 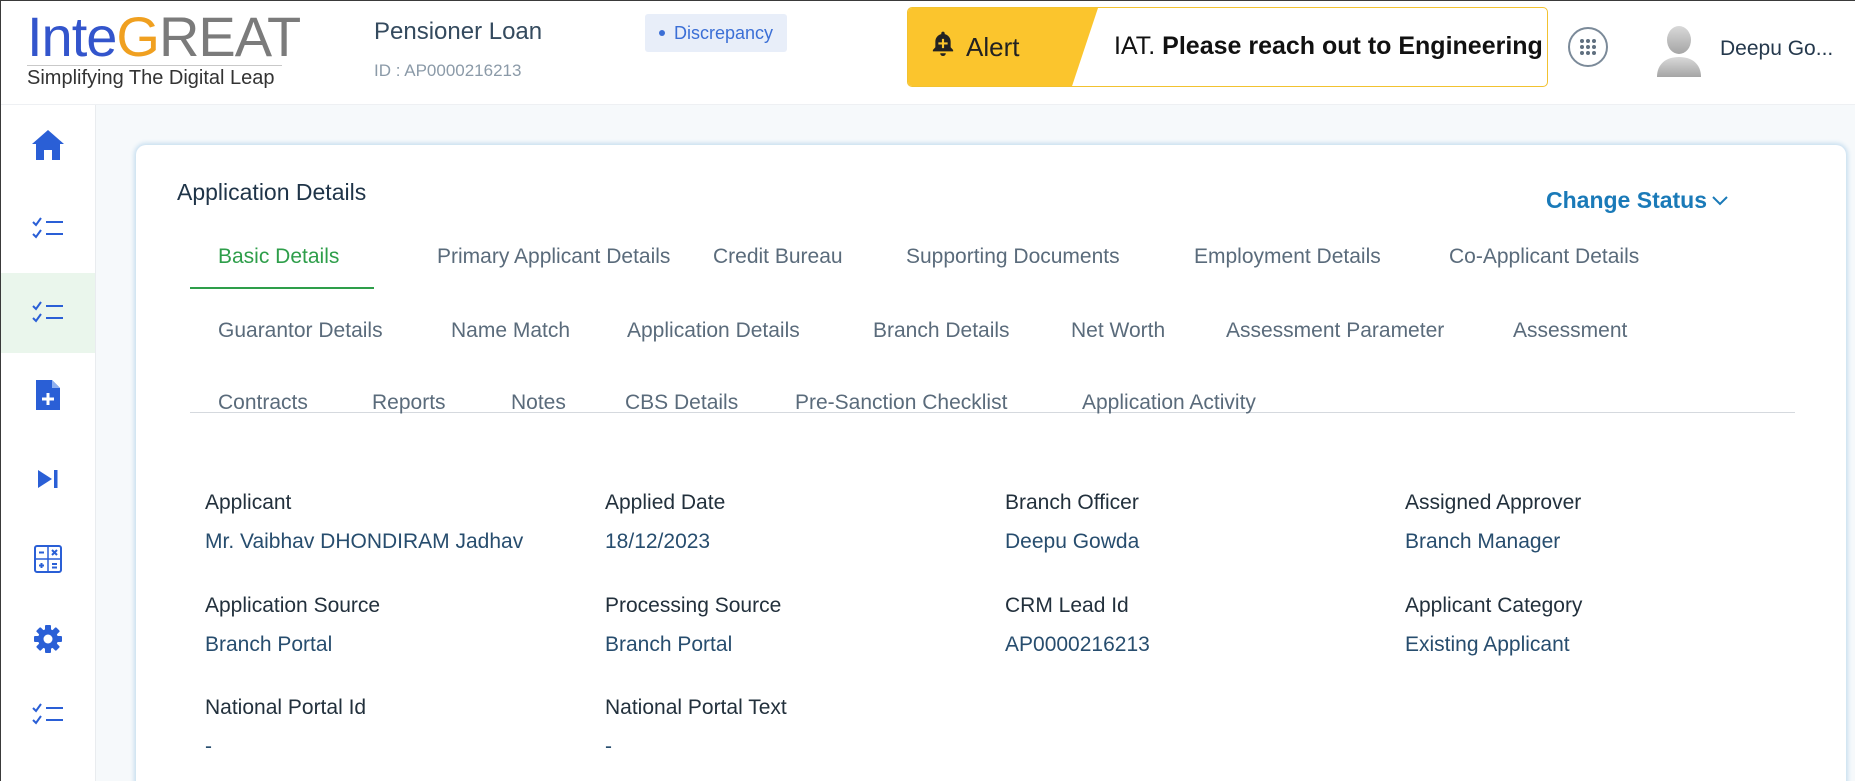 I want to click on sidebar, so click(x=48, y=443).